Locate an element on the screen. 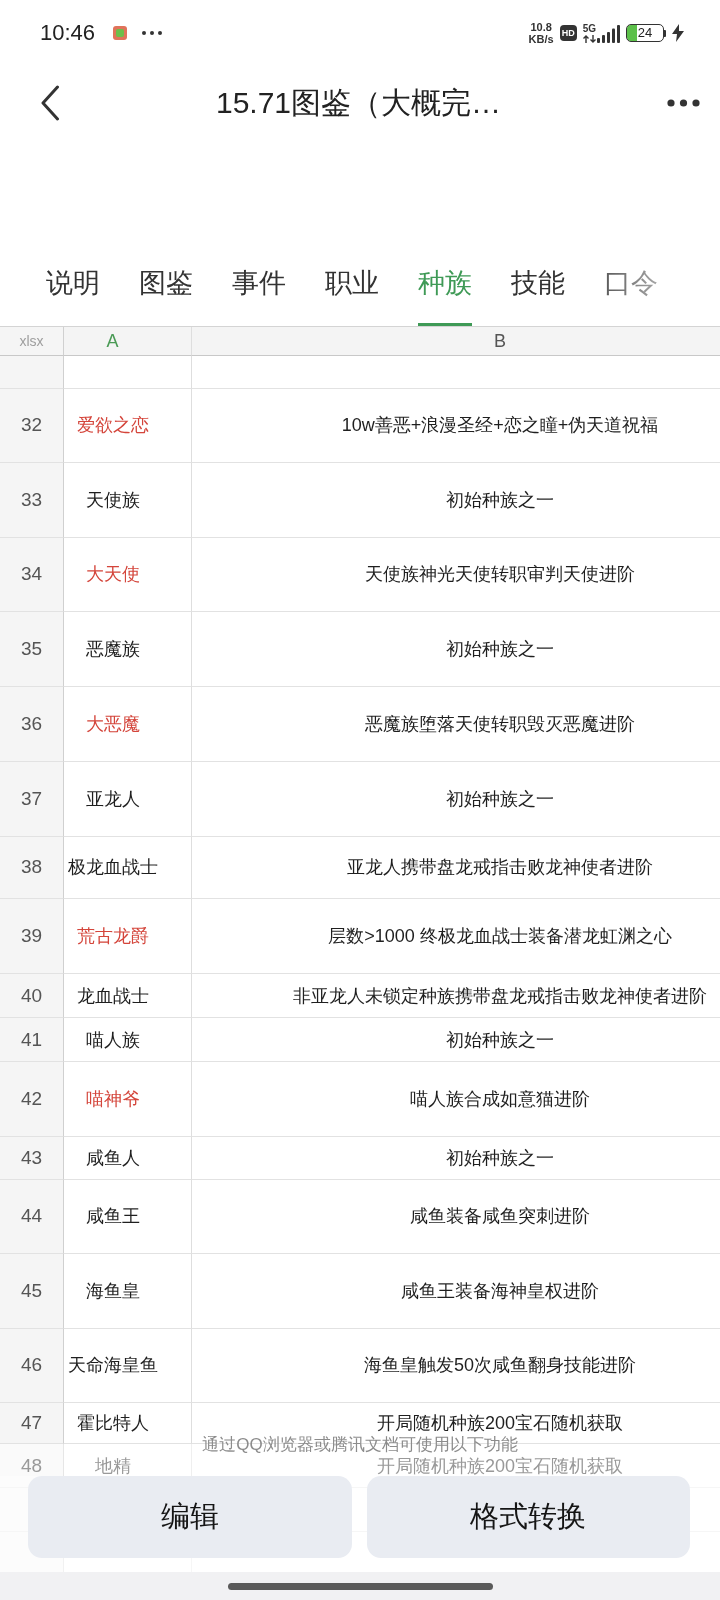  charging-icon is located at coordinates (678, 33).